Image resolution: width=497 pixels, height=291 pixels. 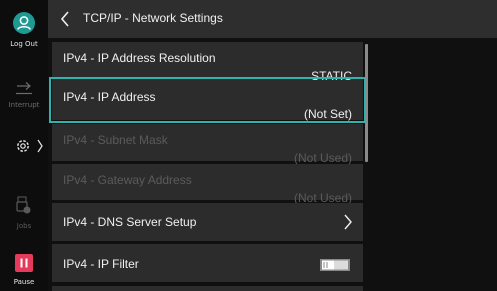 I want to click on setting-row-ip-address: IPv4 - IP Address (Not Set), so click(x=207, y=100).